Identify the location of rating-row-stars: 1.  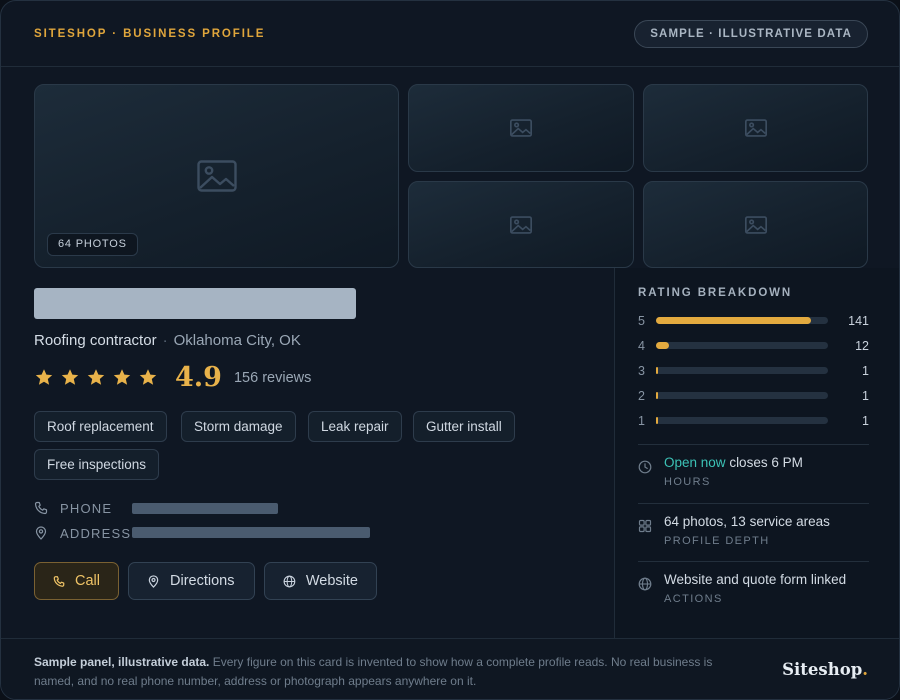
(641, 421).